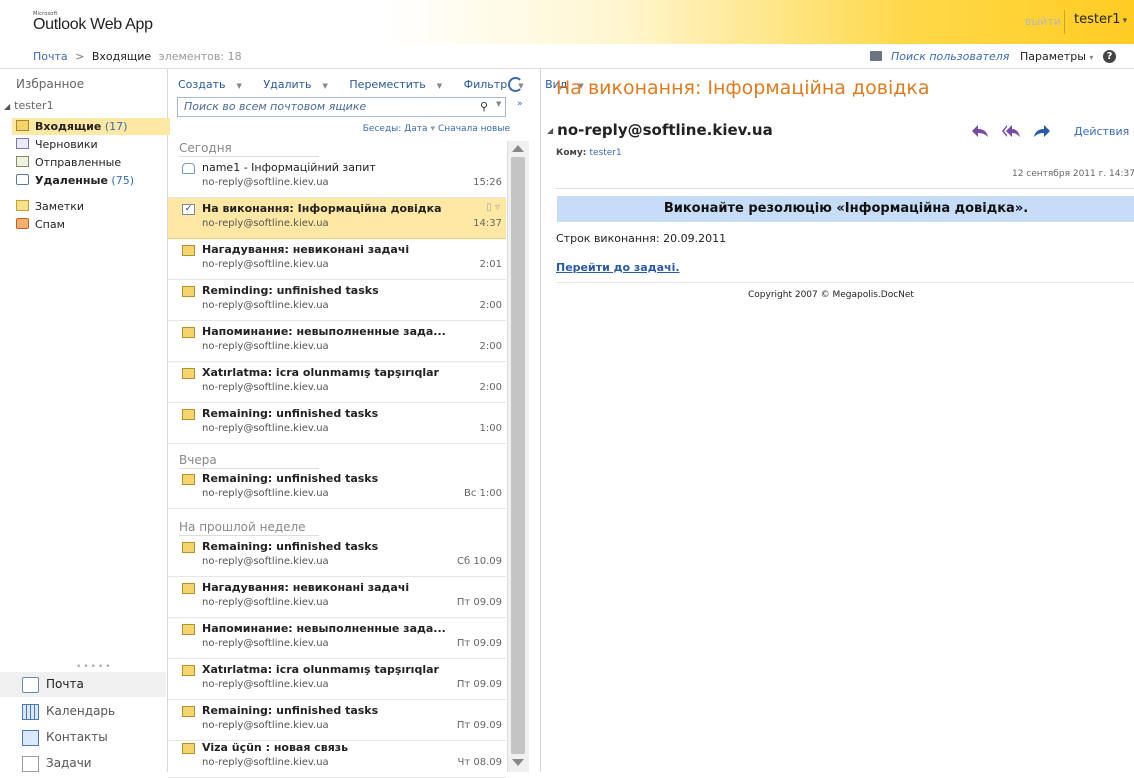 This screenshot has width=1134, height=778. Describe the element at coordinates (29, 105) in the screenshot. I see `account-node: ◢ tester1` at that location.